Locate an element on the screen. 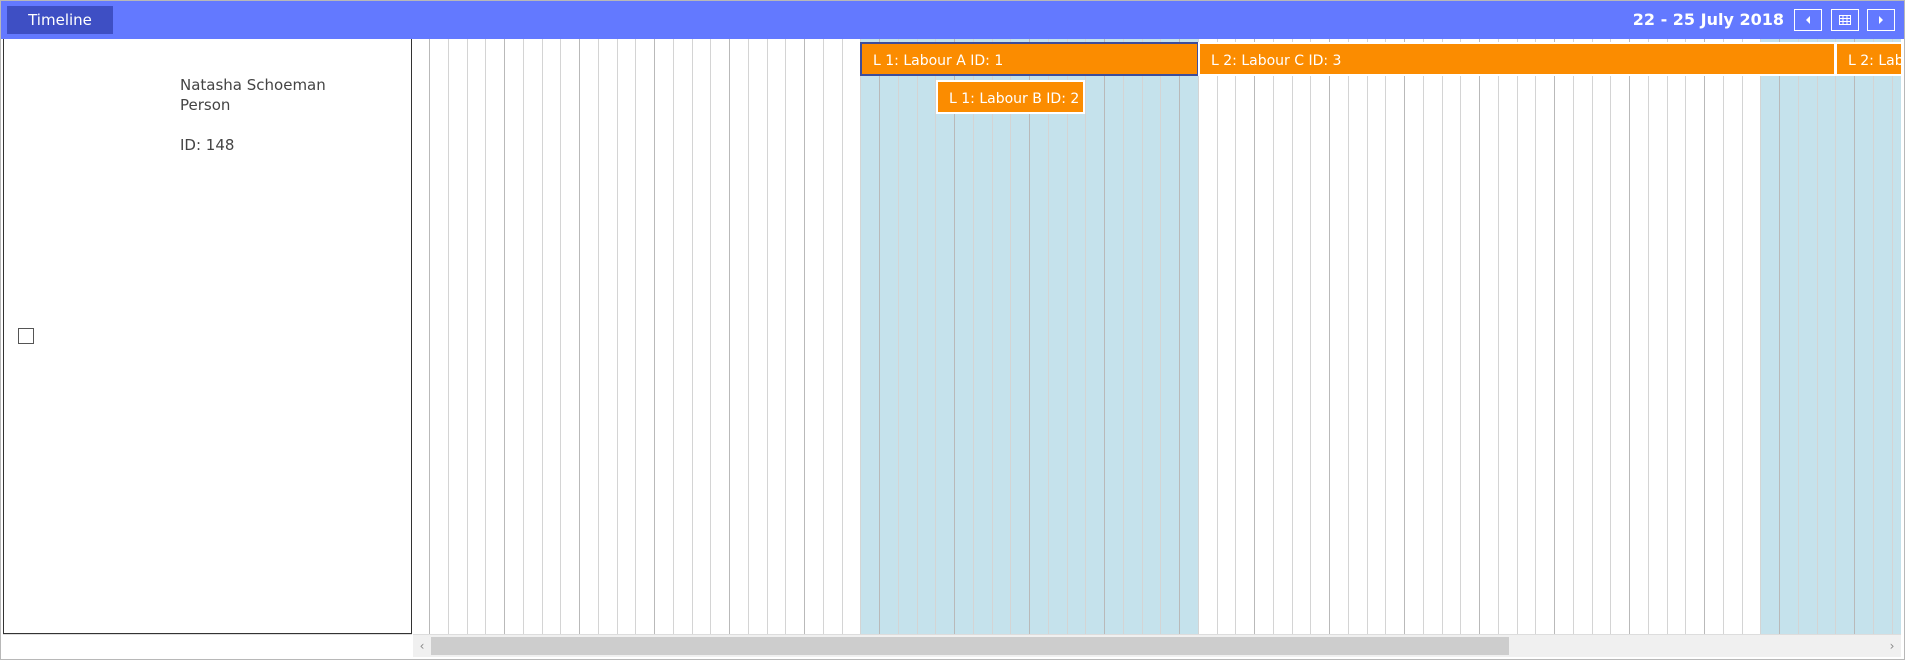 Image resolution: width=1905 pixels, height=660 pixels. event-bar: L 1: Labour B ID: 2 is located at coordinates (1010, 97).